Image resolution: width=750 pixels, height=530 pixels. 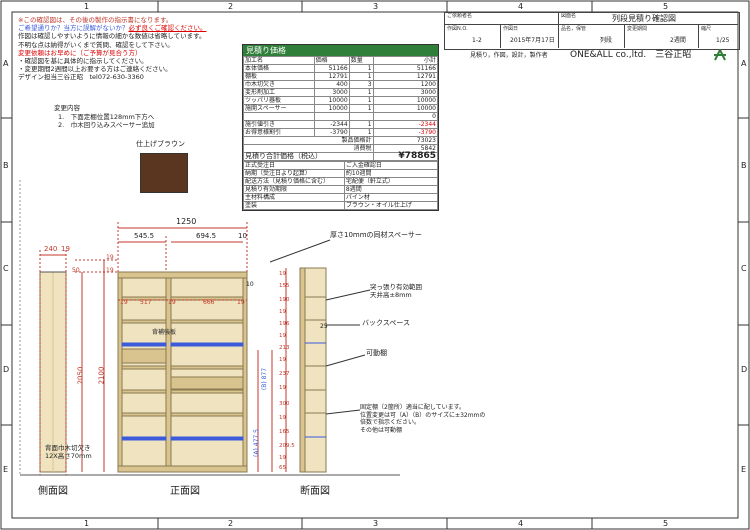 What do you see at coordinates (744, 369) in the screenshot?
I see `grid-row-D-right: D` at bounding box center [744, 369].